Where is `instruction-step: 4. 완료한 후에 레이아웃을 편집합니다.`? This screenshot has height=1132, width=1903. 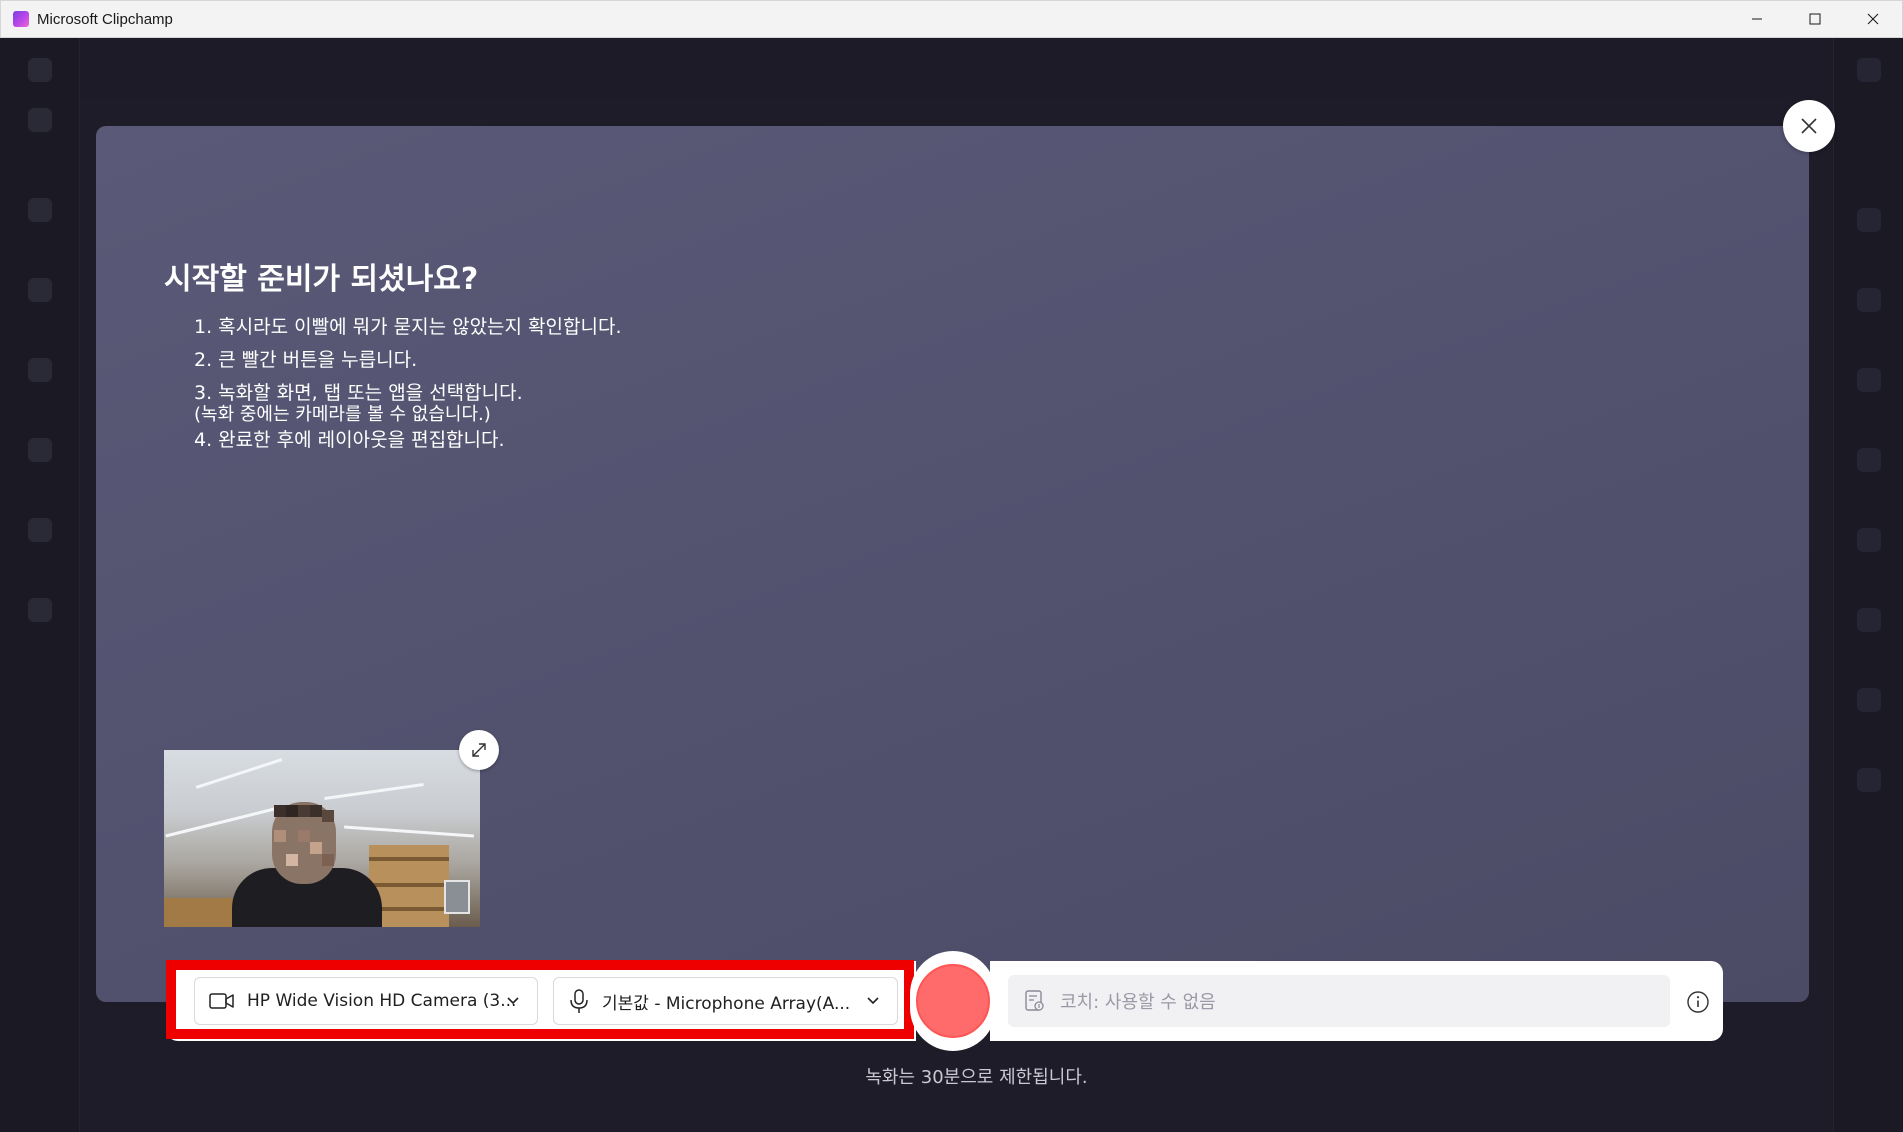 instruction-step: 4. 완료한 후에 레이아웃을 편집합니다. is located at coordinates (349, 440).